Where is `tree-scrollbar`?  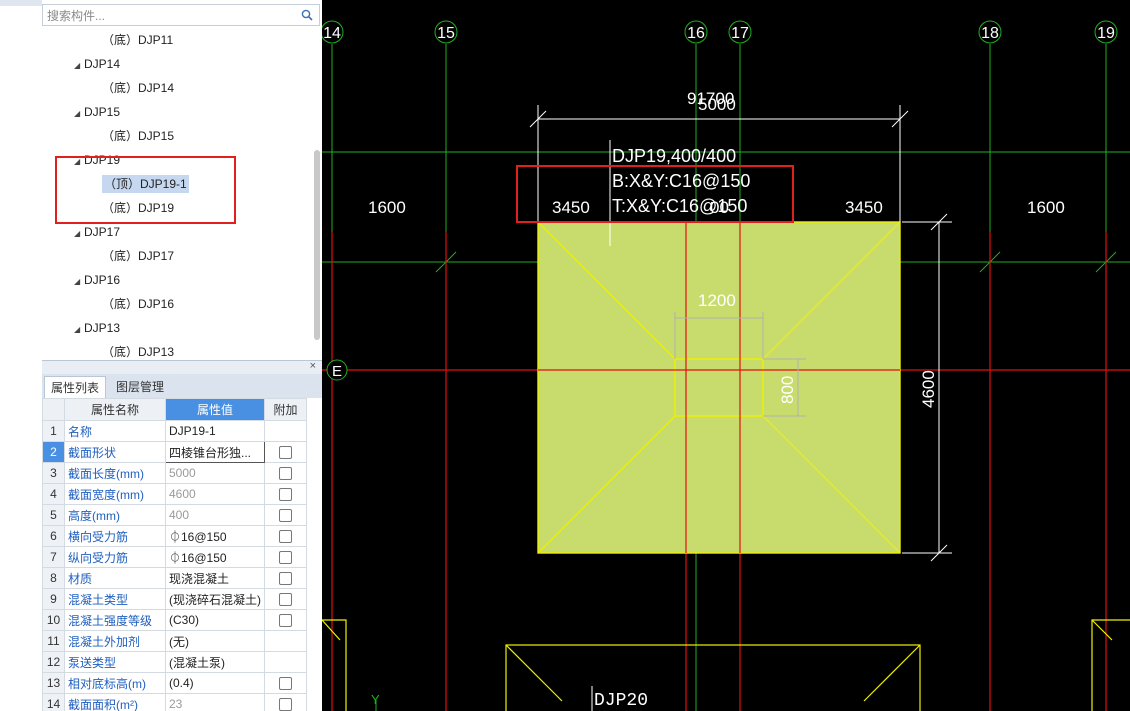 tree-scrollbar is located at coordinates (317, 245).